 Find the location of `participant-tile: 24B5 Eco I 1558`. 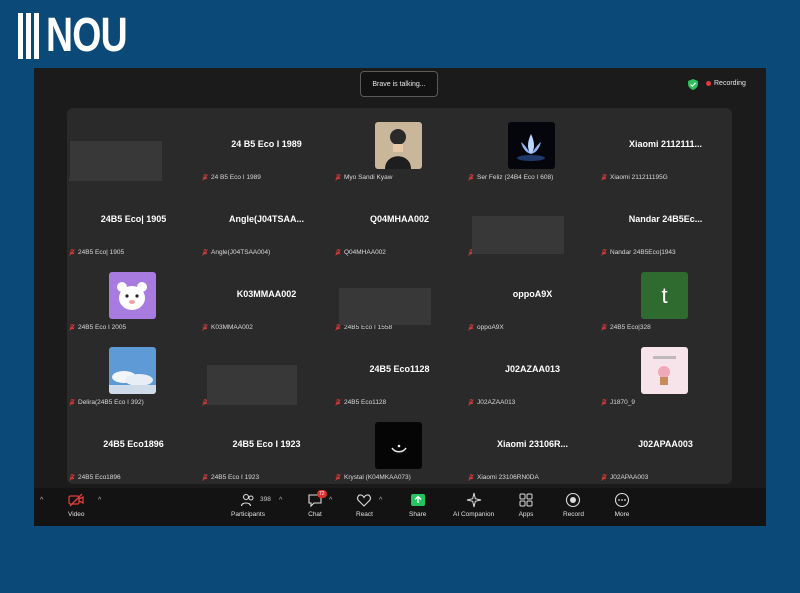

participant-tile: 24B5 Eco I 1558 is located at coordinates (399, 295).